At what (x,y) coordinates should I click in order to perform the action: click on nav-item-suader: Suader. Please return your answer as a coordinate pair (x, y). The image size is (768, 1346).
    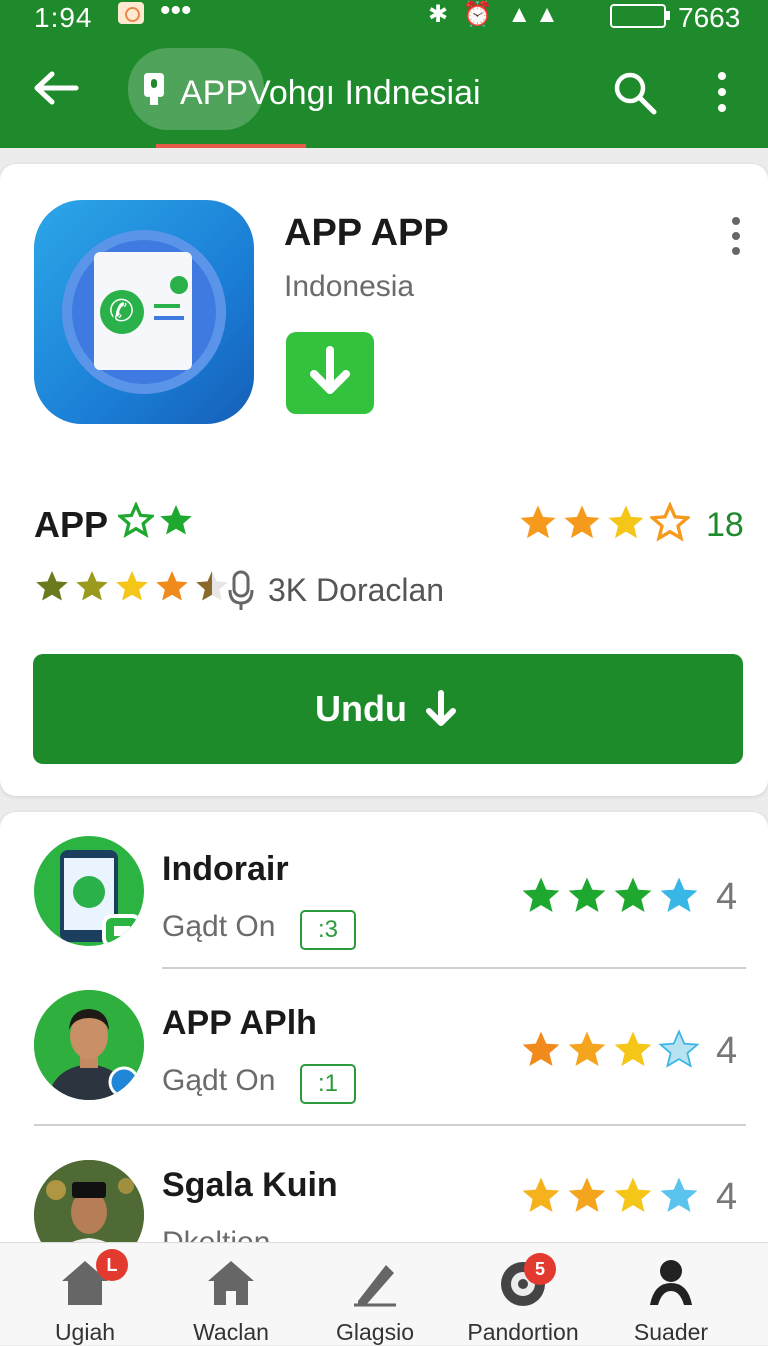
    Looking at the image, I should click on (671, 1294).